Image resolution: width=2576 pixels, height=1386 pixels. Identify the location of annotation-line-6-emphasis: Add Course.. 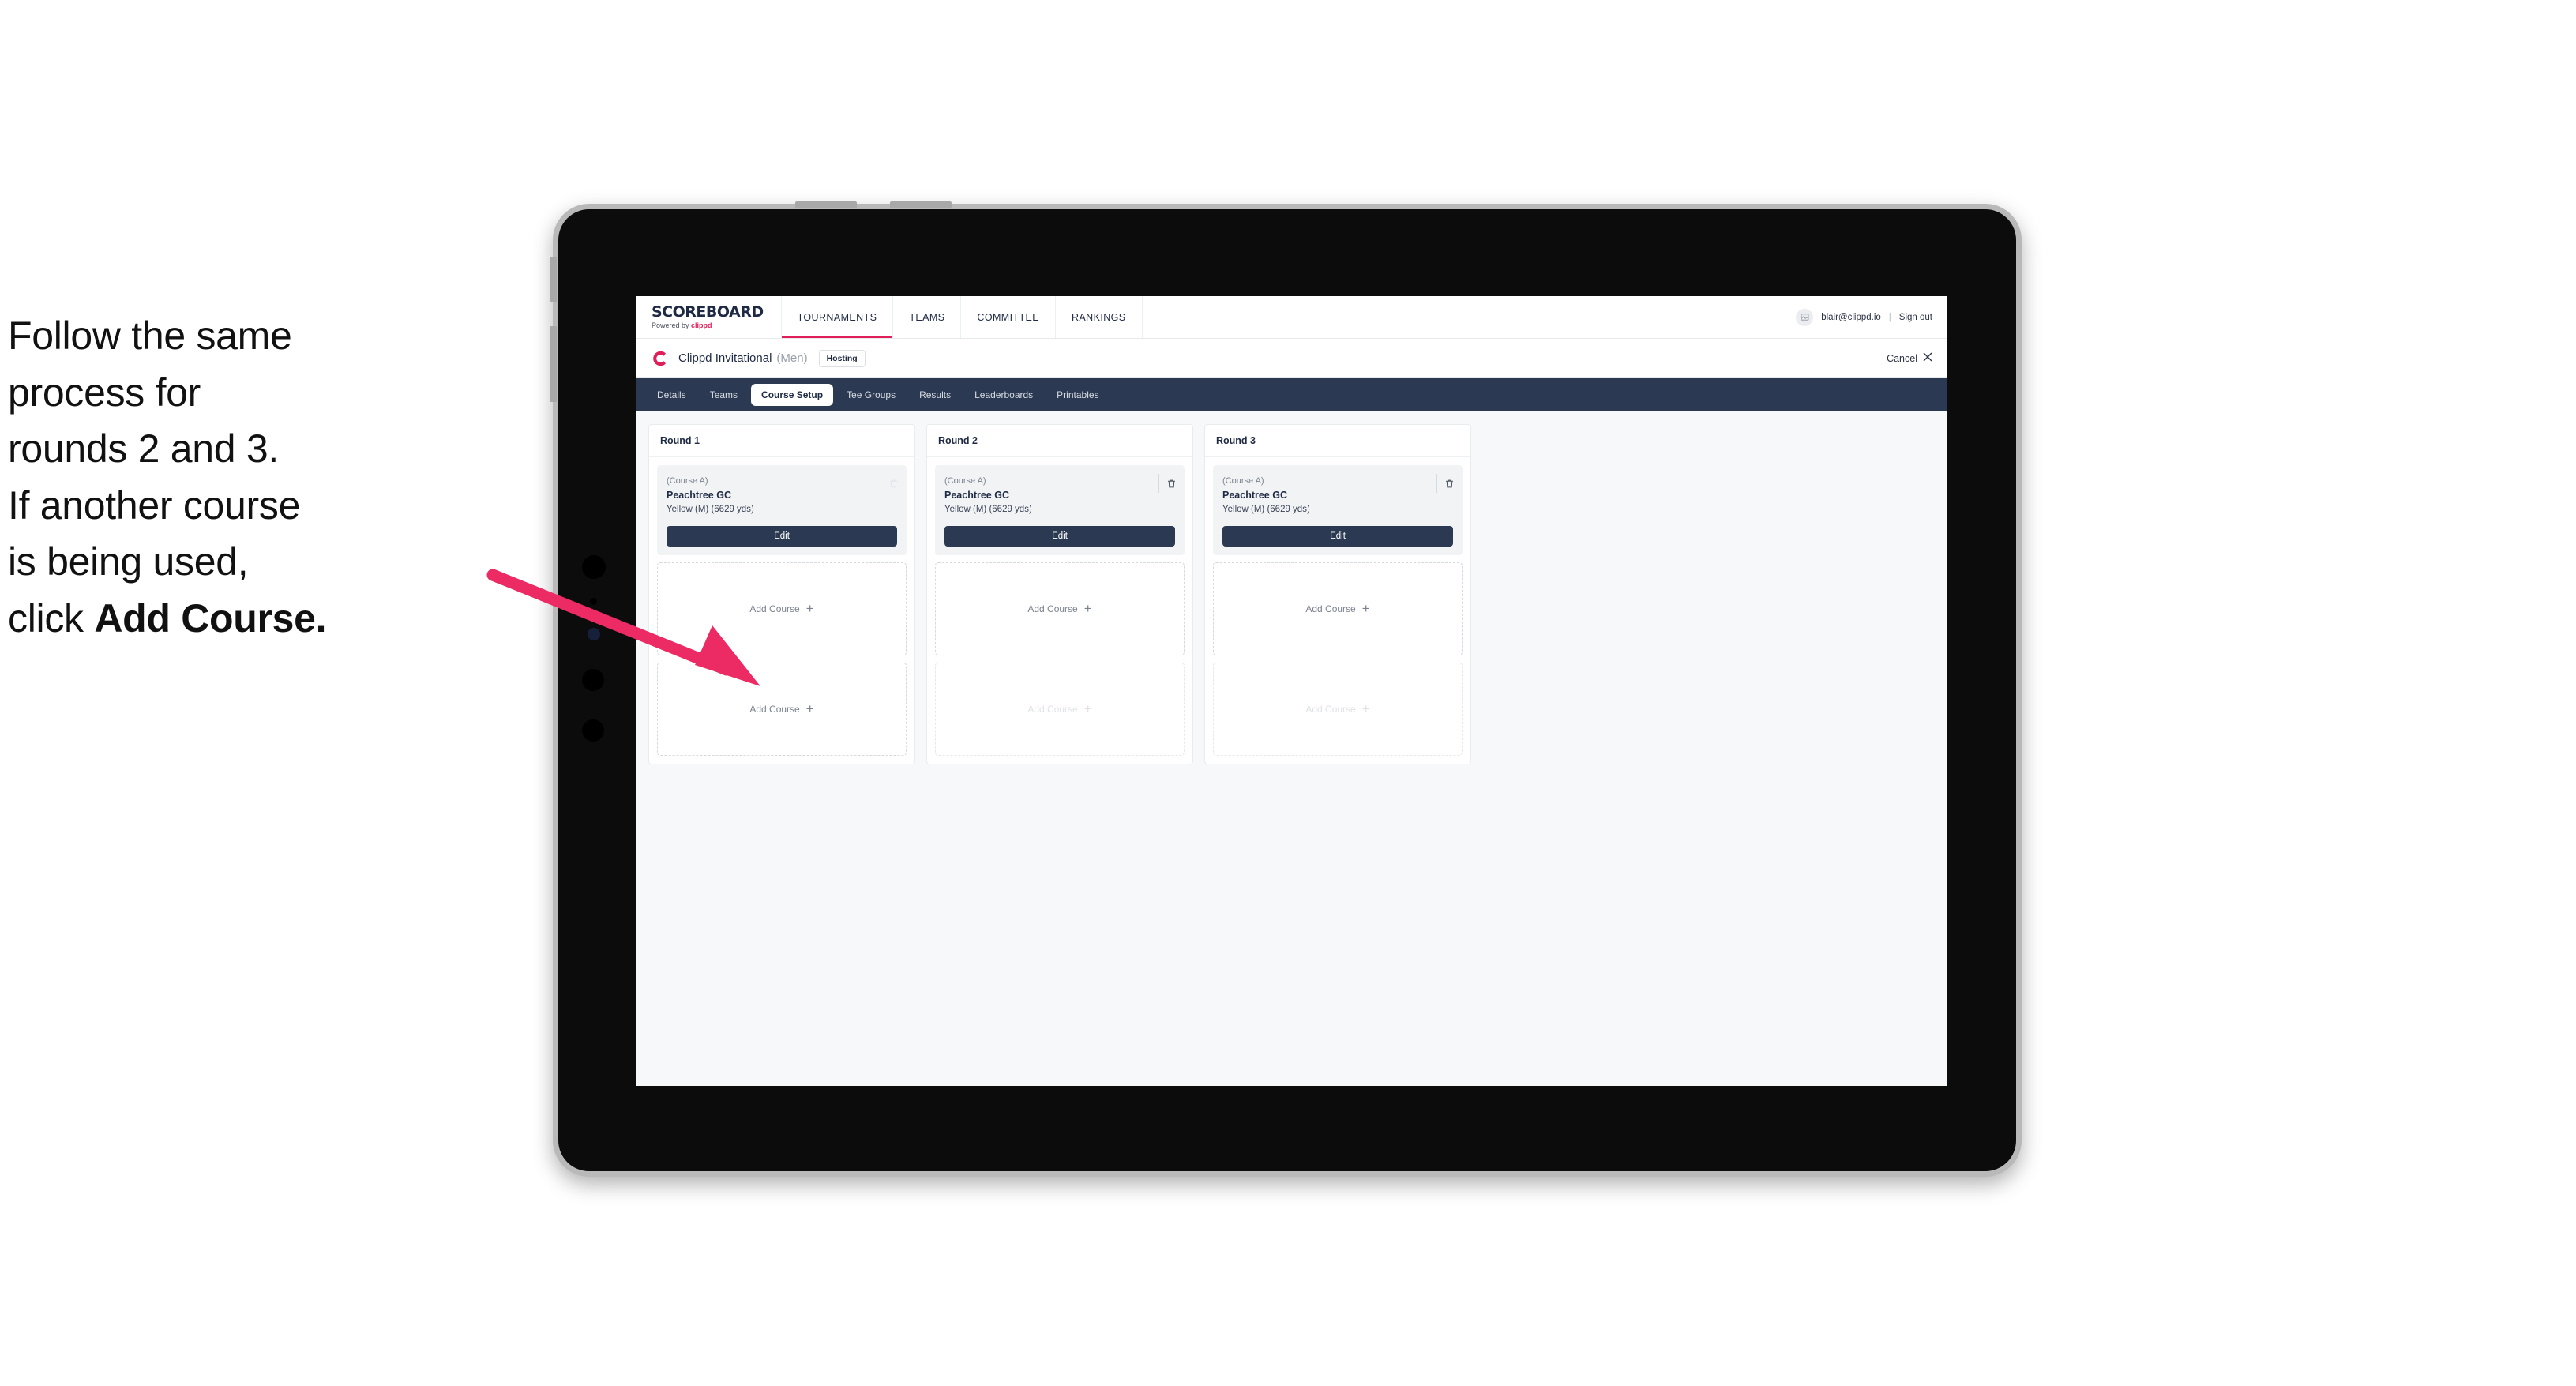
(210, 617).